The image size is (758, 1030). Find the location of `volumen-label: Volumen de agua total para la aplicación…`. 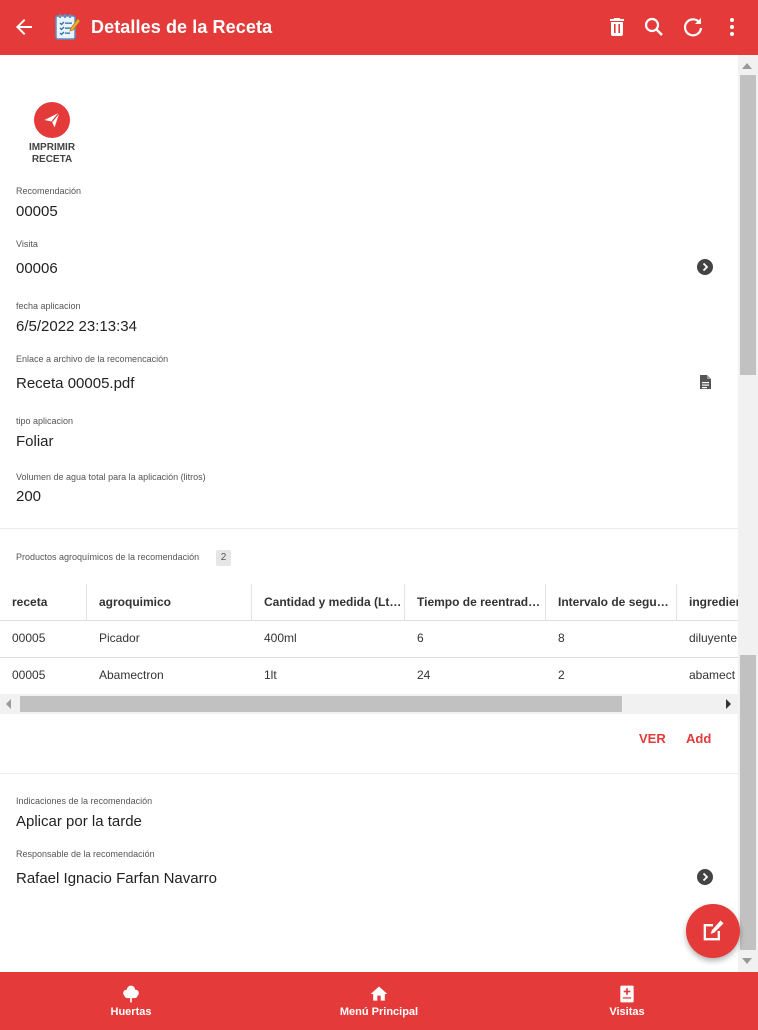

volumen-label: Volumen de agua total para la aplicación… is located at coordinates (111, 477).